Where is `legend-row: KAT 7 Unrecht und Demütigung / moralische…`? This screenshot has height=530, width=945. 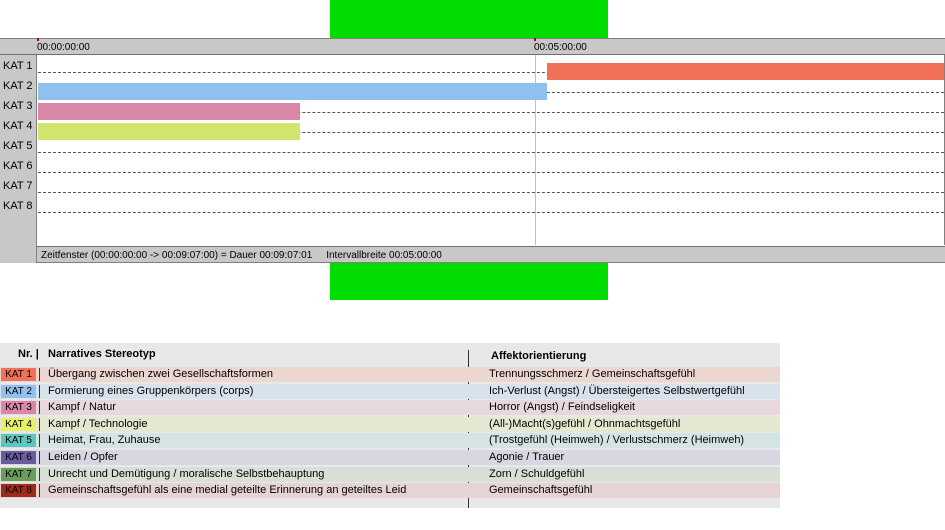 legend-row: KAT 7 Unrecht und Demütigung / moralische… is located at coordinates (390, 474).